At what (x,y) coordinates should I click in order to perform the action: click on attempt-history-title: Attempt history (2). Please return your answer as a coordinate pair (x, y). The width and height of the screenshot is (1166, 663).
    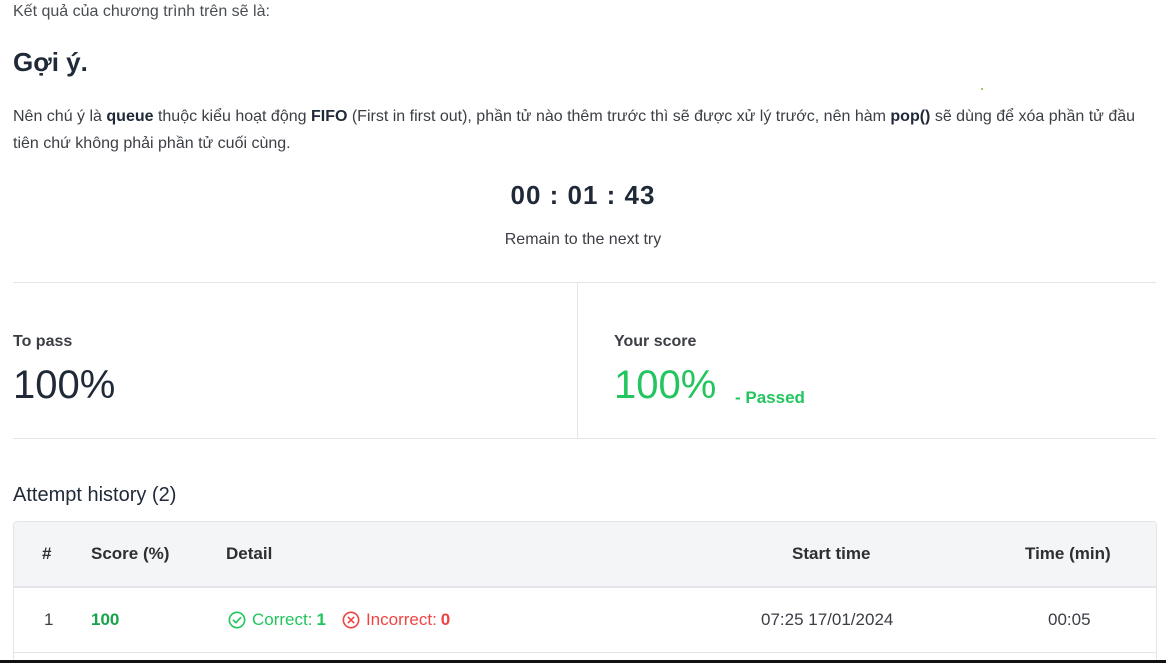
    Looking at the image, I should click on (95, 495).